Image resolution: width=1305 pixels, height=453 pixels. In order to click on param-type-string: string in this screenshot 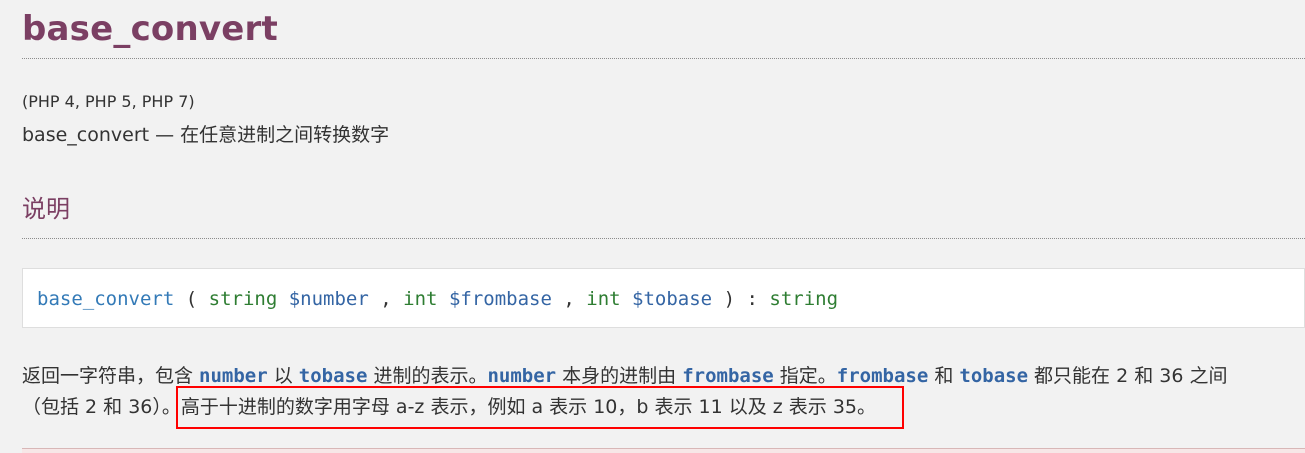, I will do `click(243, 299)`.